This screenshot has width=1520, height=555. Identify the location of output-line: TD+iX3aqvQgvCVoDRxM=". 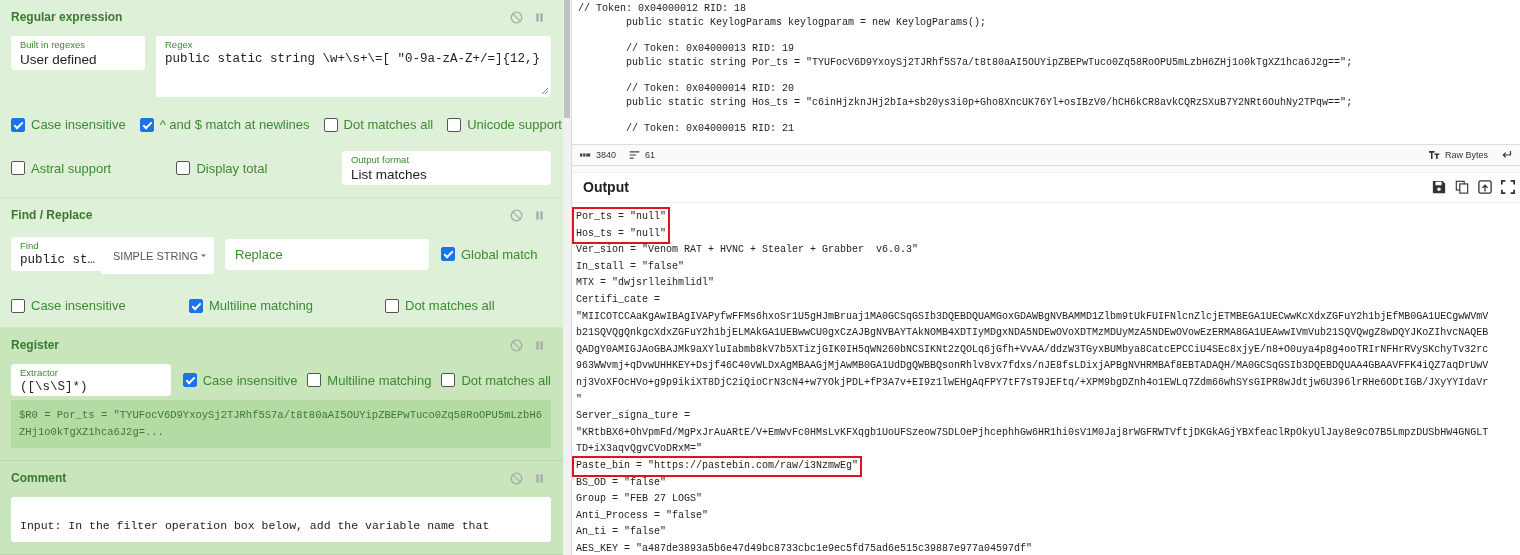
(640, 449).